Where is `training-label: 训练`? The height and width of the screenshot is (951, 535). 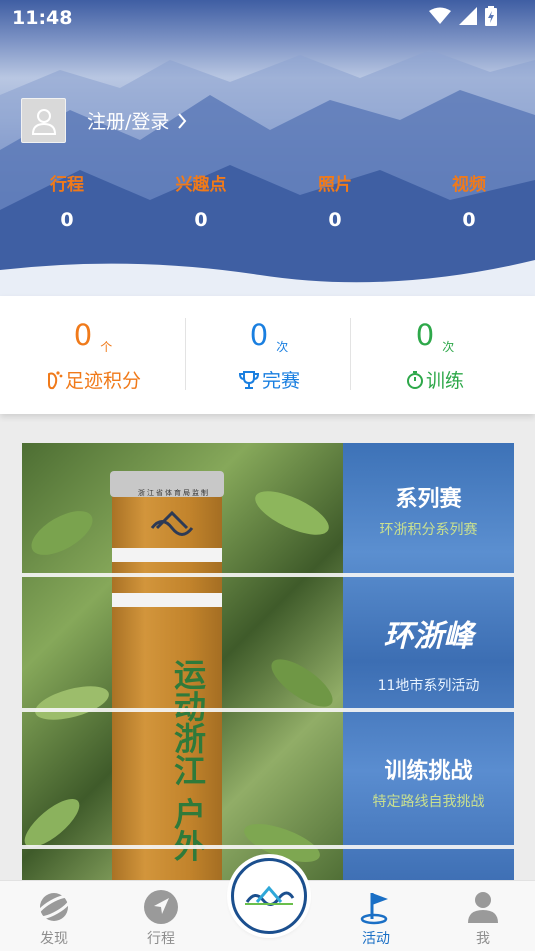
training-label: 训练 is located at coordinates (444, 381).